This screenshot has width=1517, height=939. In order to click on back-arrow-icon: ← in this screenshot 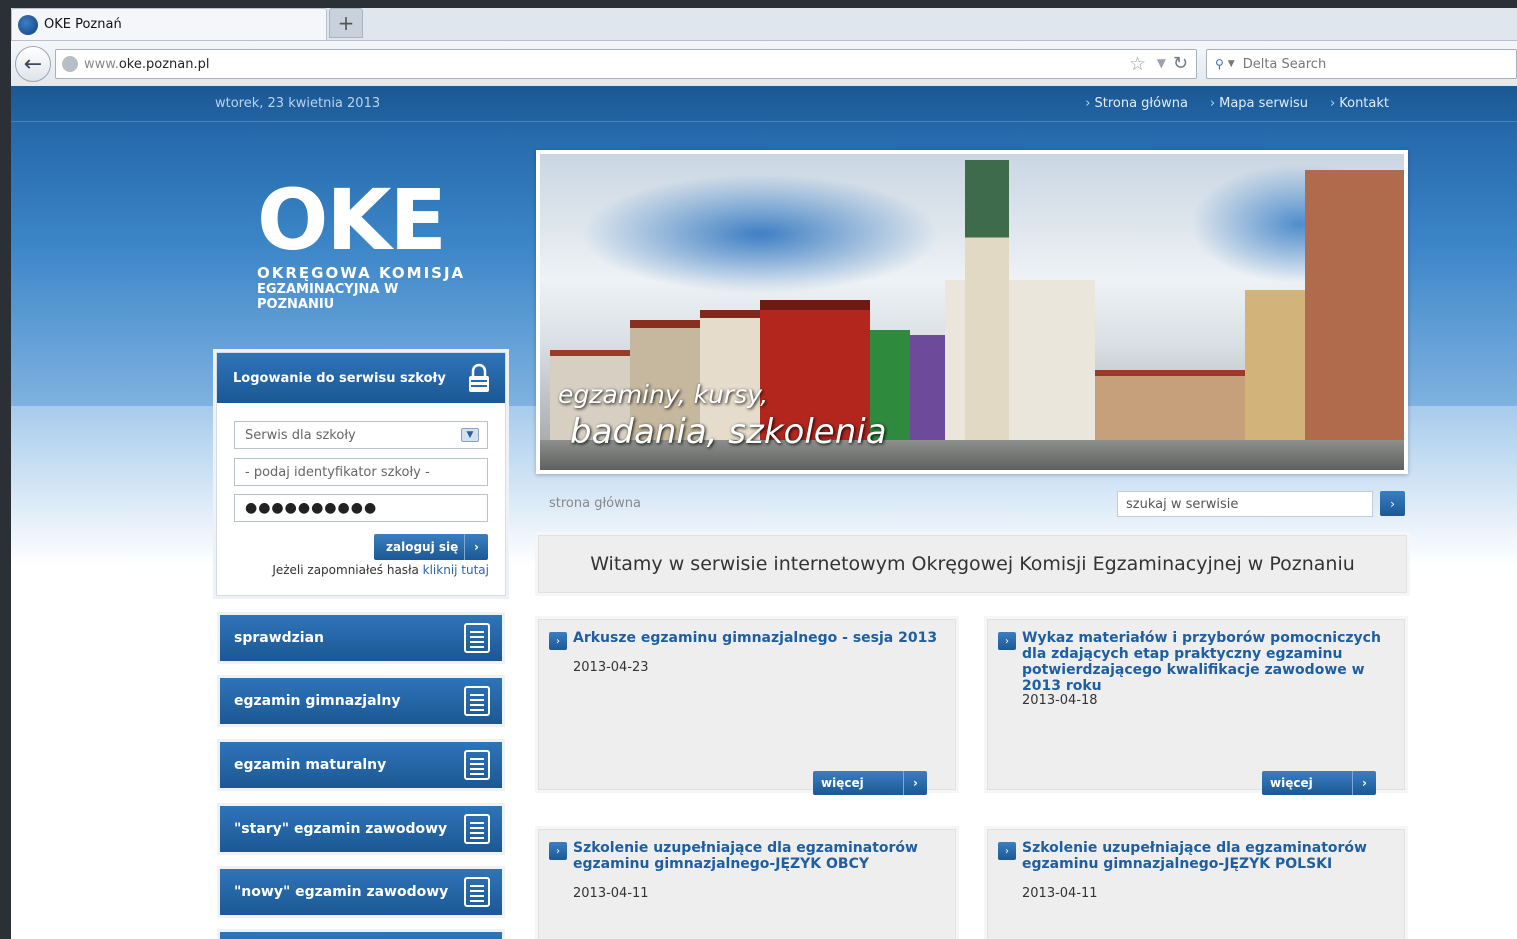, I will do `click(33, 64)`.